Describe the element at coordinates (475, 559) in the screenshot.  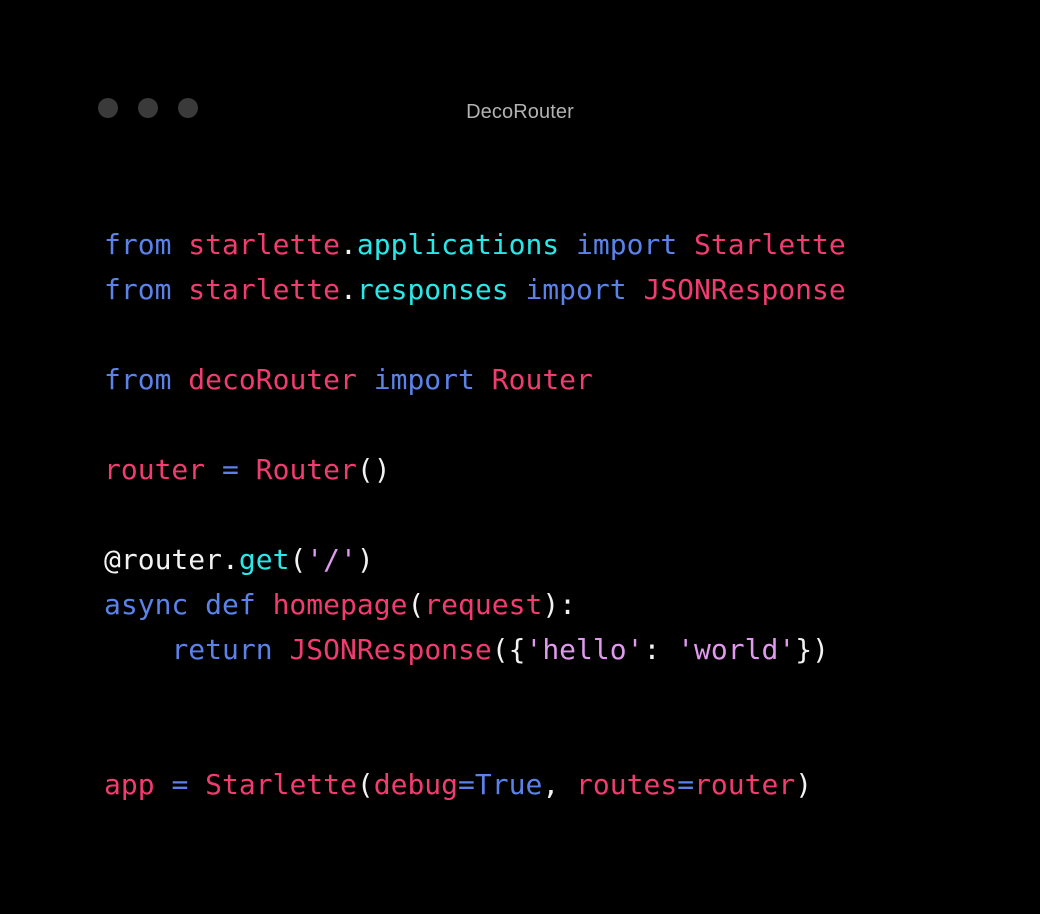
I see `code-line: @router.get('/')` at that location.